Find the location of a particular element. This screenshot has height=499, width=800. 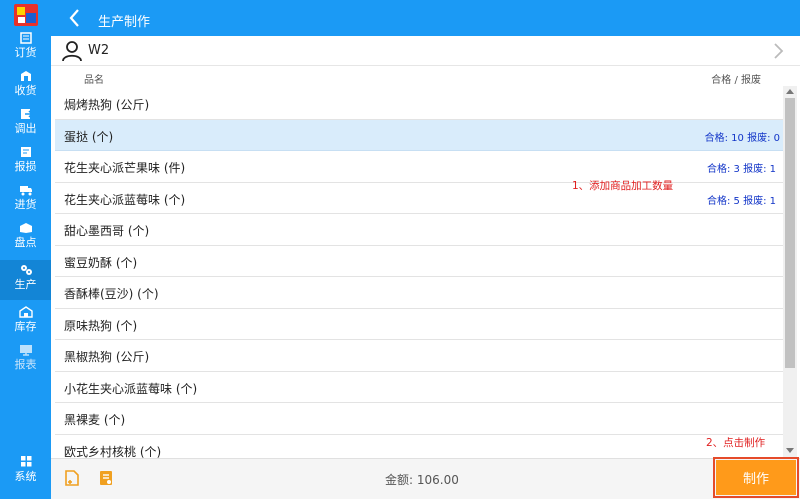

item-name: 蛋挞 (个) is located at coordinates (89, 136).